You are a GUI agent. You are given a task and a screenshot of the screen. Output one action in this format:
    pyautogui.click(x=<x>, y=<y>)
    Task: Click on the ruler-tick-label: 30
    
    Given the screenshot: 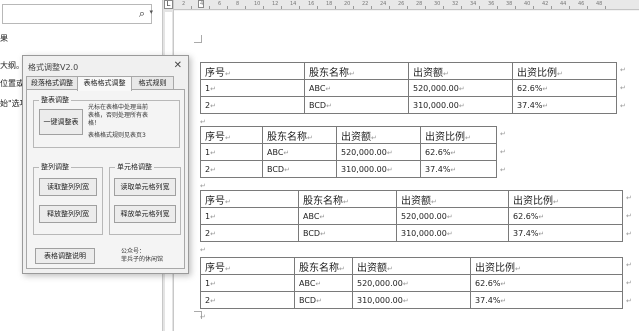 What is the action you would take?
    pyautogui.click(x=437, y=4)
    